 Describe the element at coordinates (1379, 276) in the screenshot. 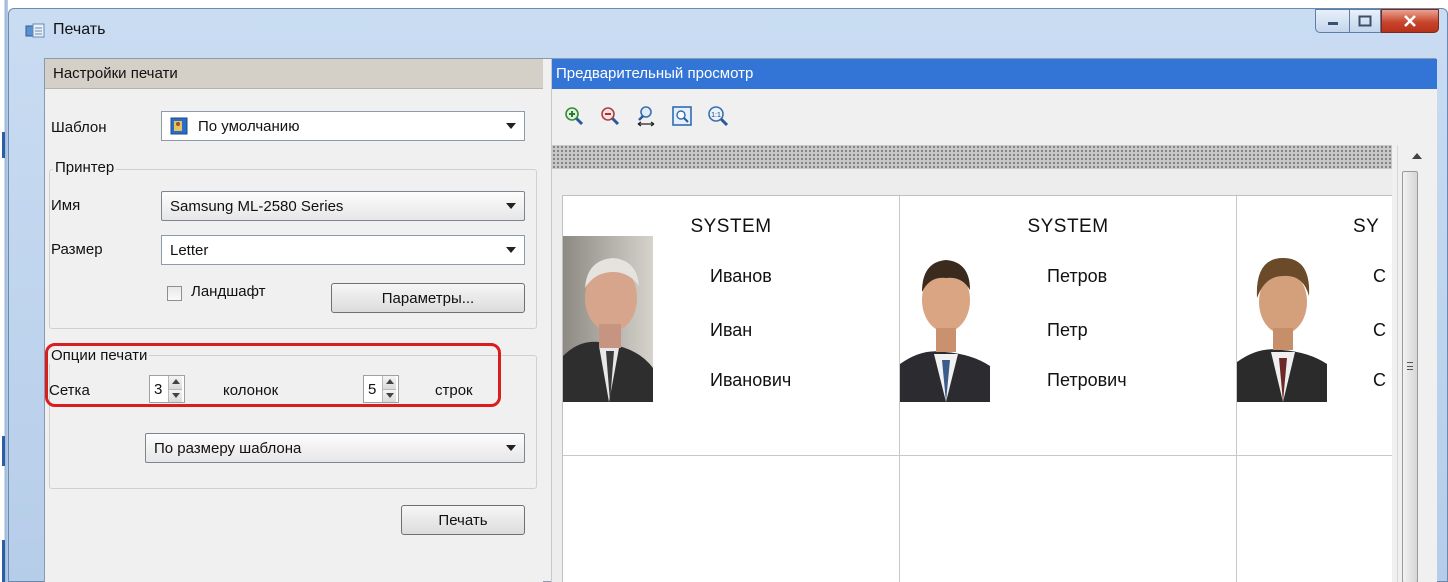

I see `card-last-name: С` at that location.